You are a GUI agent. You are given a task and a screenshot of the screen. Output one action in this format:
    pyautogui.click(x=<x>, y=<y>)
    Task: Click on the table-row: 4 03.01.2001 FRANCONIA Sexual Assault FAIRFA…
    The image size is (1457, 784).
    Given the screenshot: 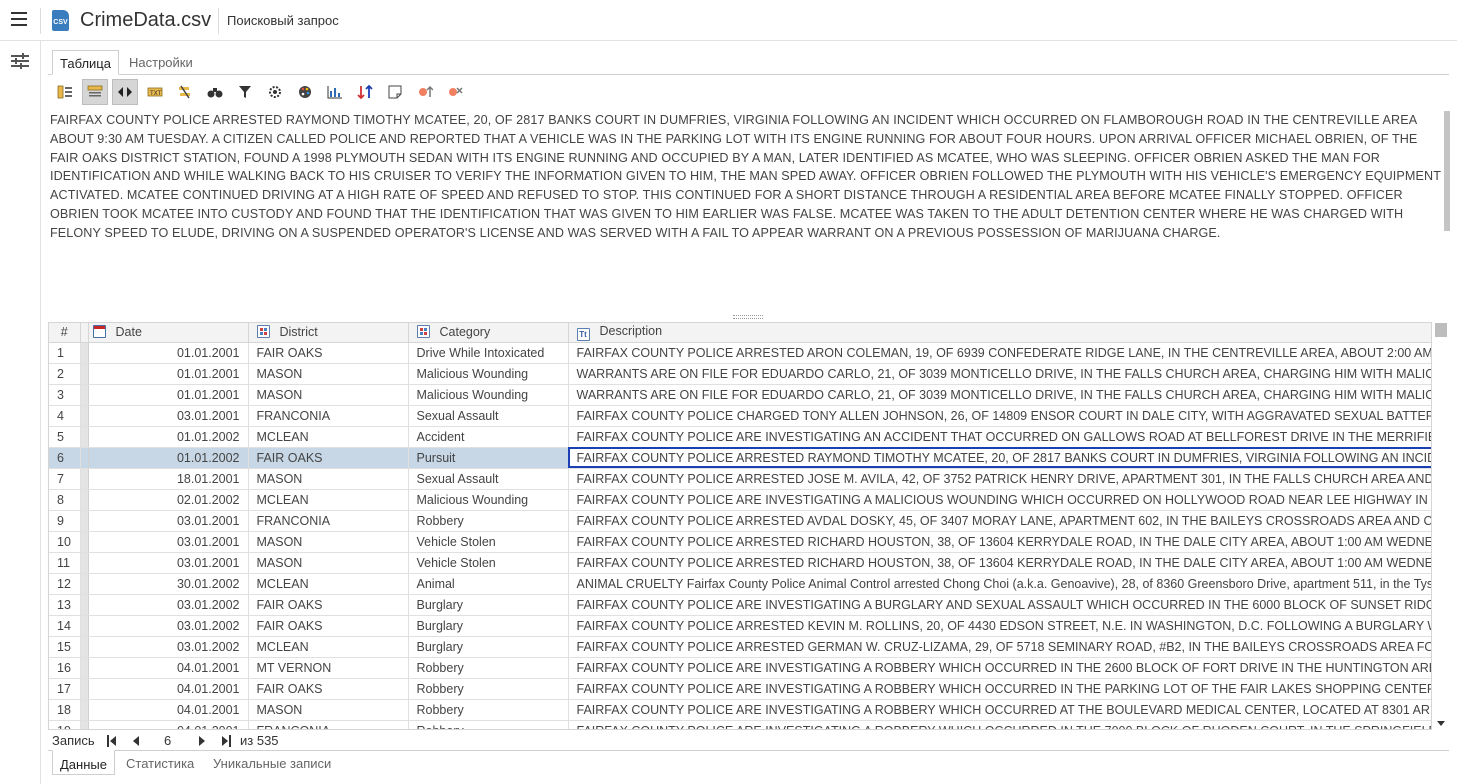 What is the action you would take?
    pyautogui.click(x=740, y=416)
    